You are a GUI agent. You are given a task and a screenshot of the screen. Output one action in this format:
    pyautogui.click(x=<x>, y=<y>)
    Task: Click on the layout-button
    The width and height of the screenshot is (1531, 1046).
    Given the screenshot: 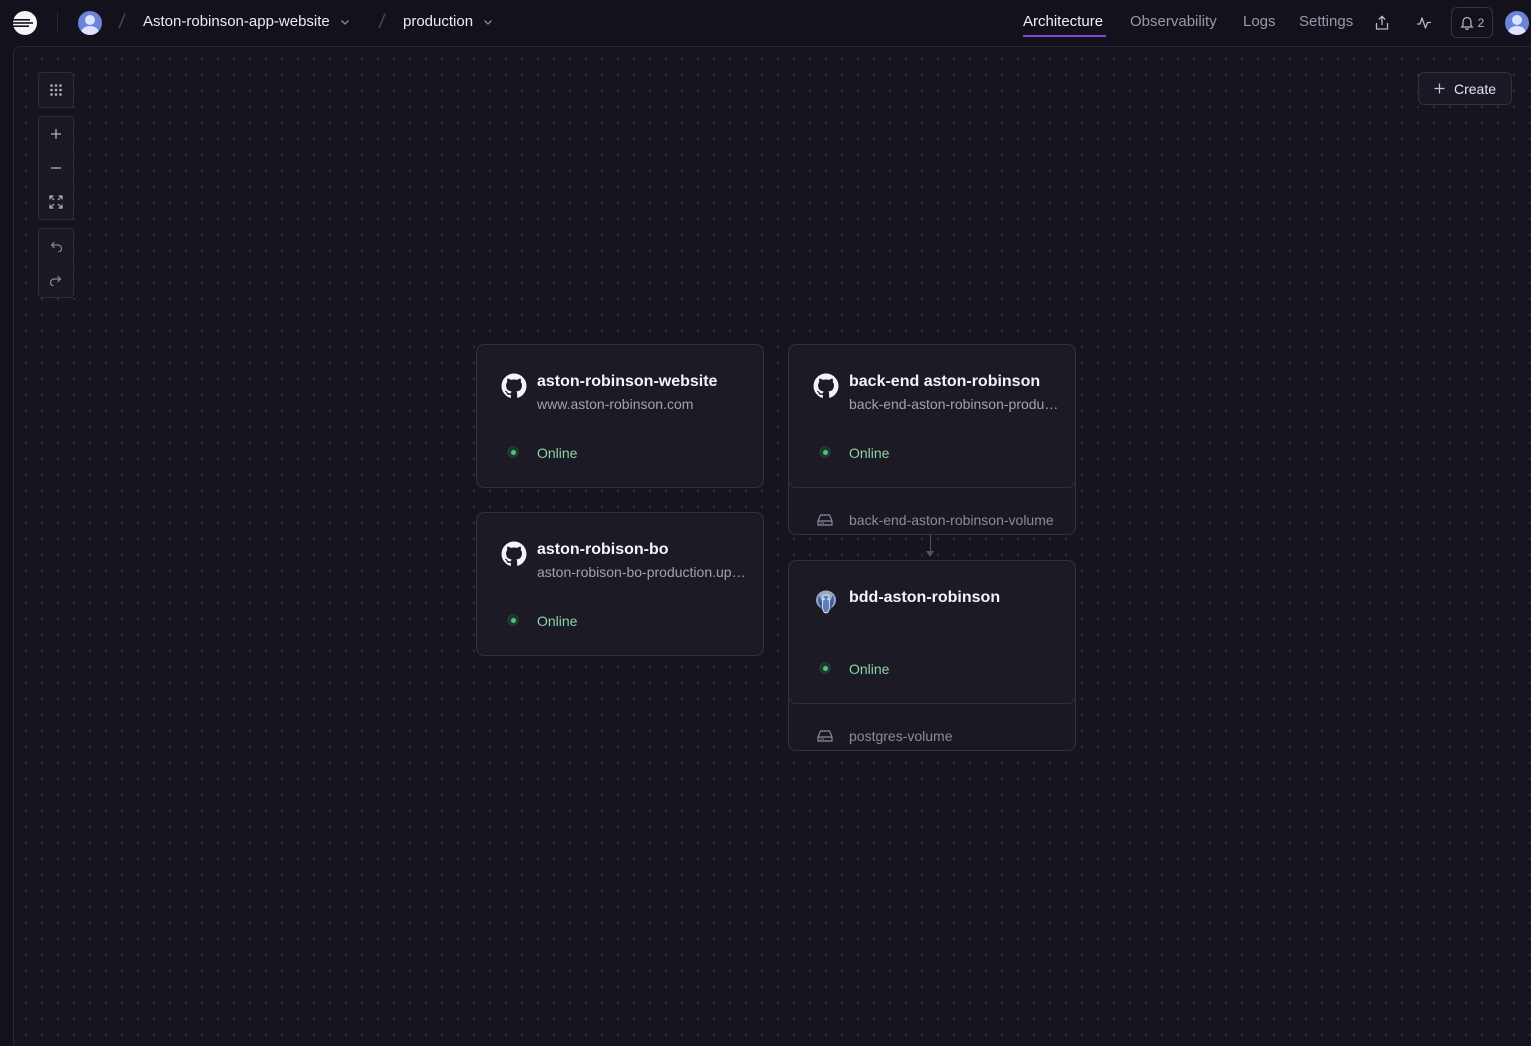 What is the action you would take?
    pyautogui.click(x=56, y=90)
    